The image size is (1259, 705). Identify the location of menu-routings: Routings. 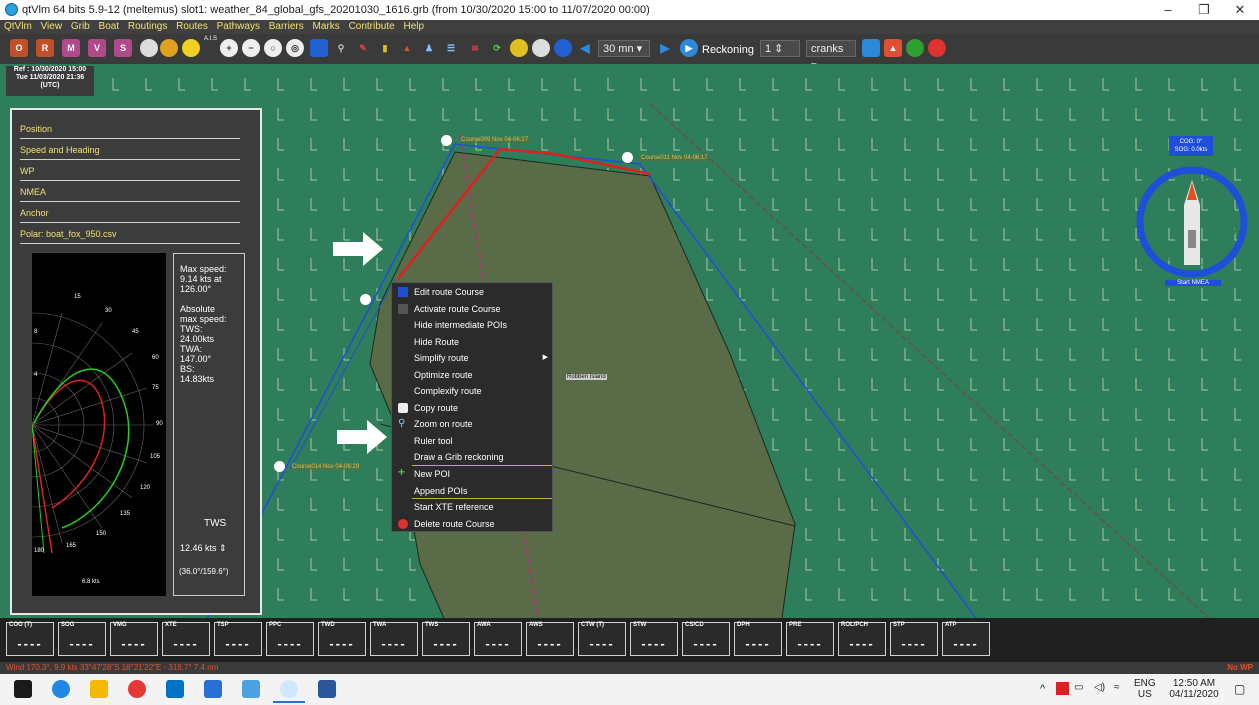
(147, 26).